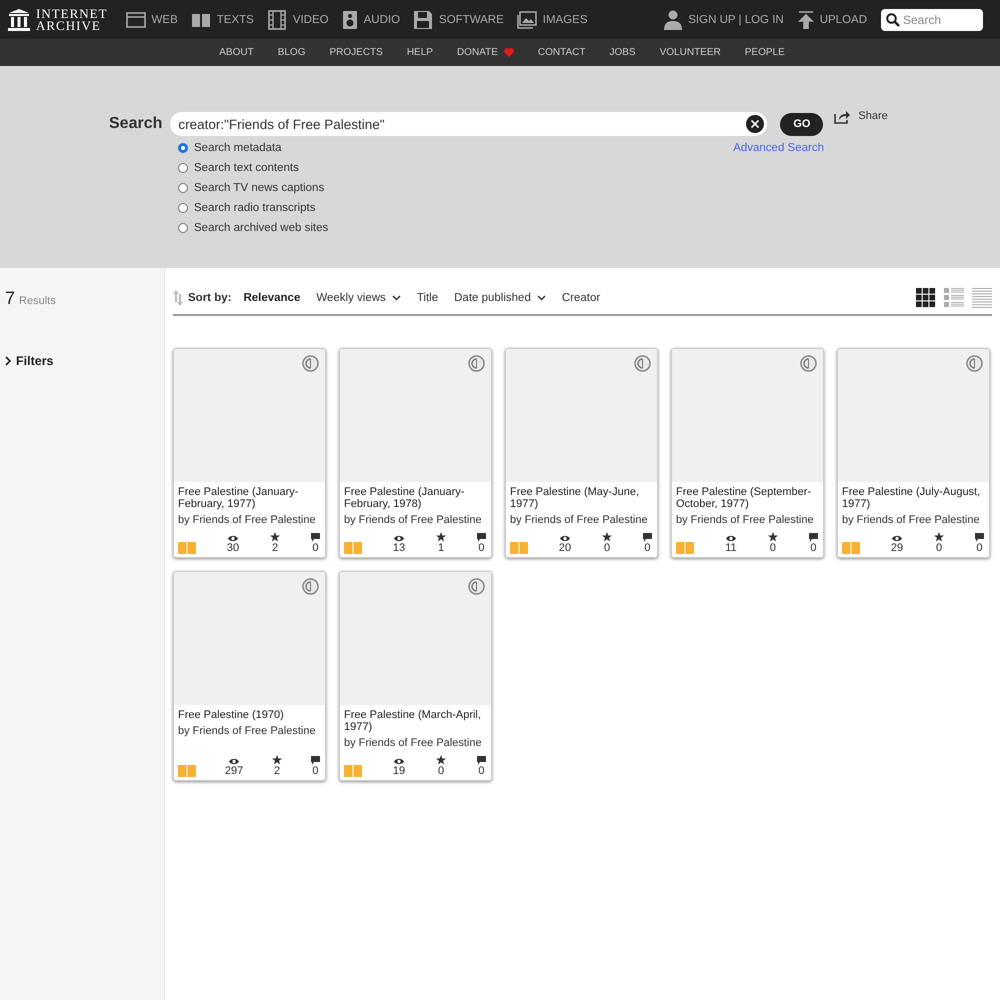 Image resolution: width=1000 pixels, height=1000 pixels. What do you see at coordinates (259, 188) in the screenshot?
I see `radio-label: Search TV news captions` at bounding box center [259, 188].